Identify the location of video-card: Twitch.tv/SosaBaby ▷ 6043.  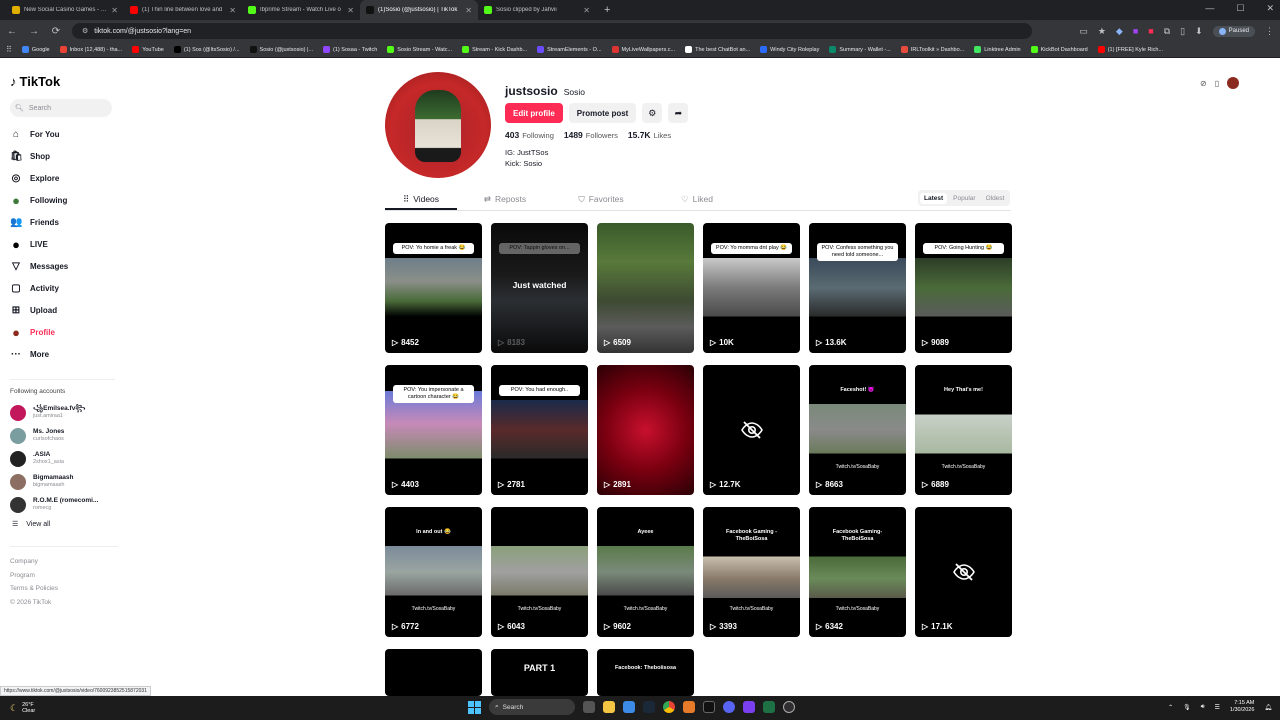
(539, 572).